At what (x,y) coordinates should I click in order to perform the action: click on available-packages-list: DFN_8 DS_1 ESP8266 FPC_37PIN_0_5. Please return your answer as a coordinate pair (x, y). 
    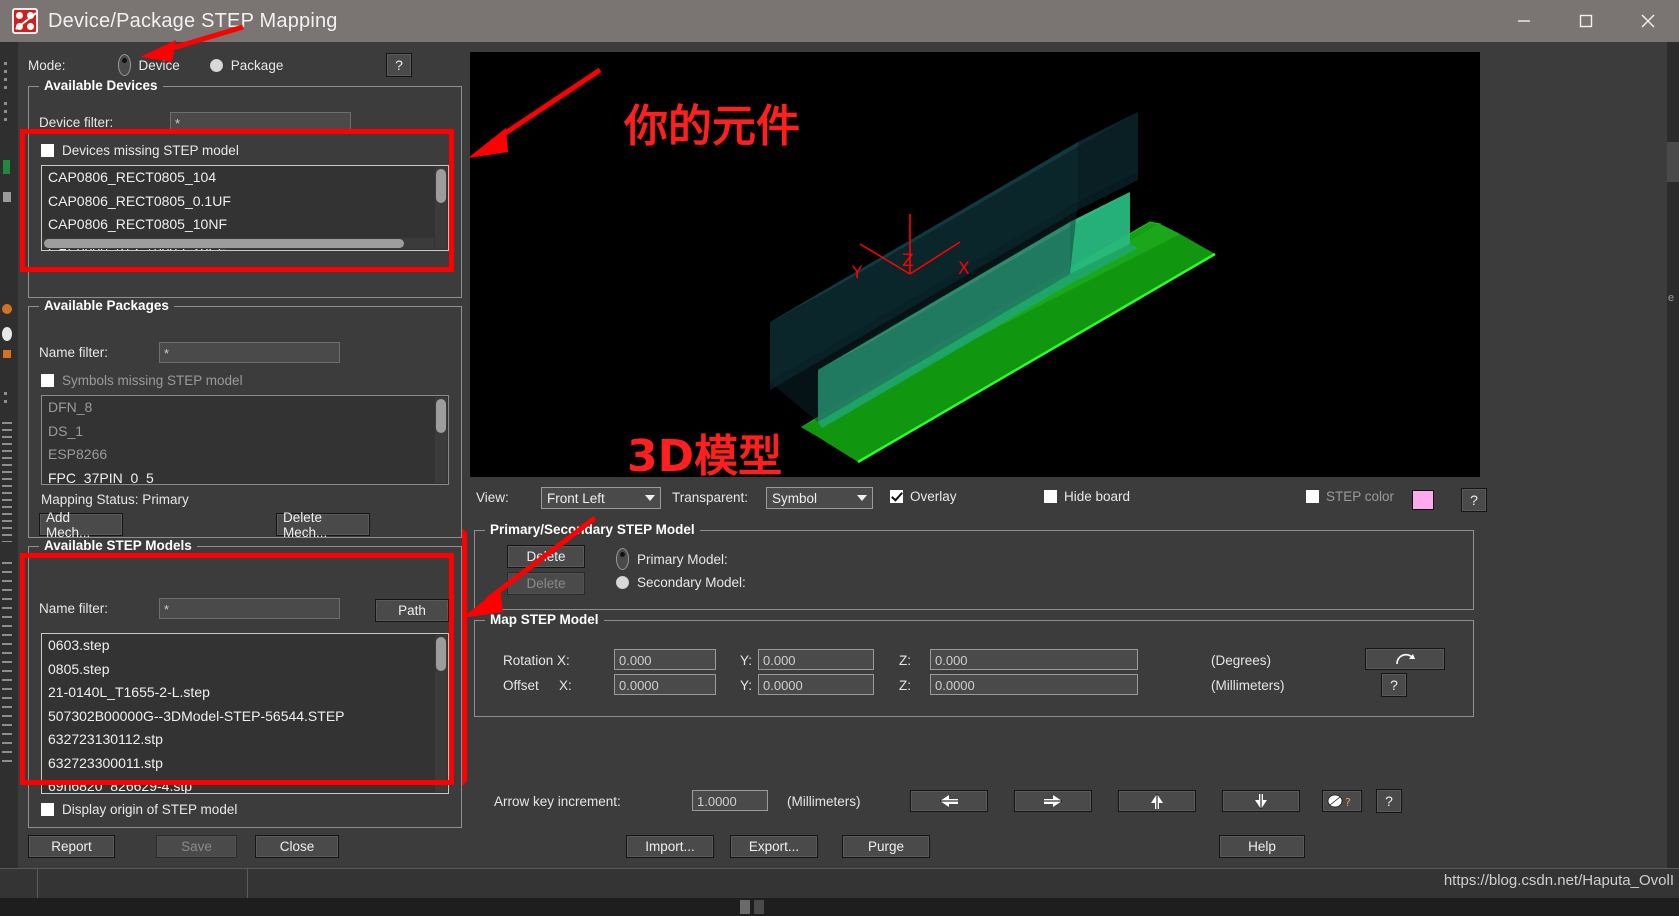
    Looking at the image, I should click on (245, 440).